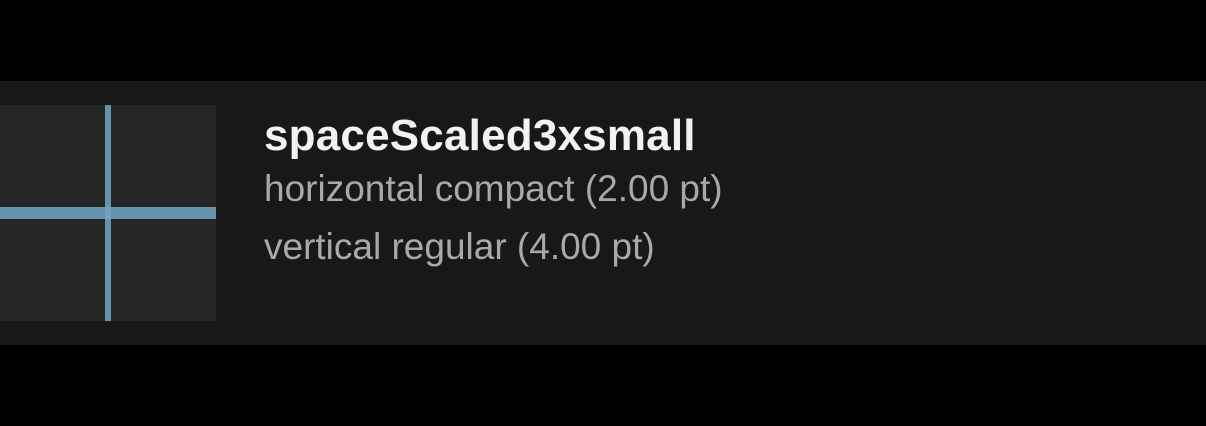 Image resolution: width=1206 pixels, height=426 pixels. What do you see at coordinates (459, 246) in the screenshot?
I see `vertical-value: vertical regular (4.00 pt)` at bounding box center [459, 246].